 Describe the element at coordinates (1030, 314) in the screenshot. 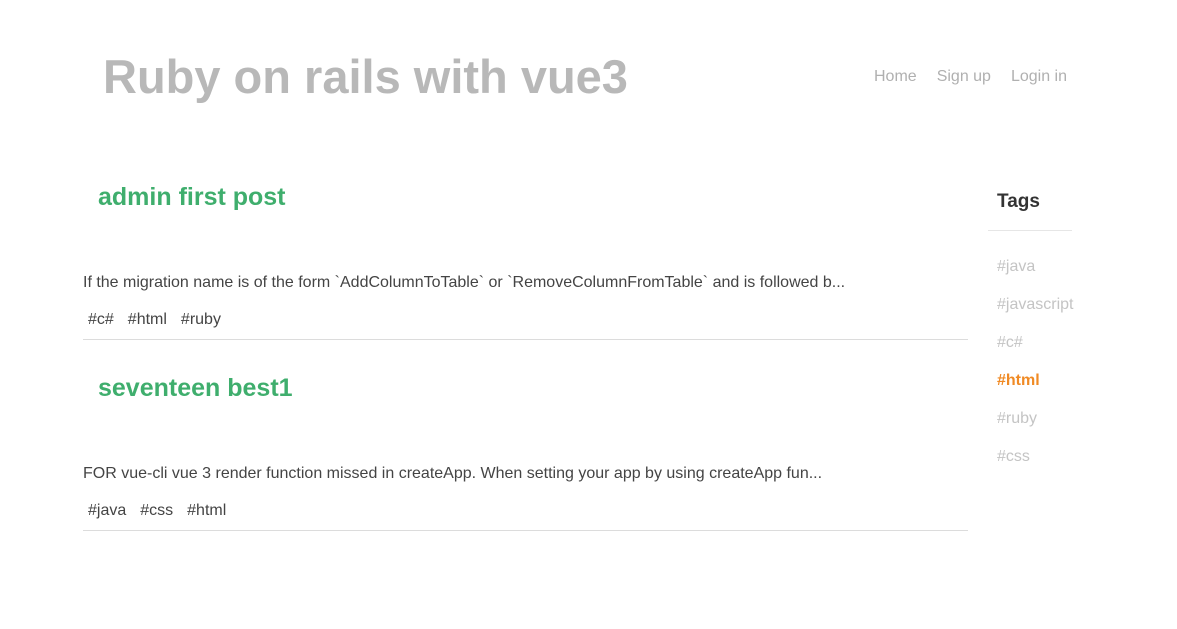

I see `sidebar-tag-javascript: #javascript` at that location.